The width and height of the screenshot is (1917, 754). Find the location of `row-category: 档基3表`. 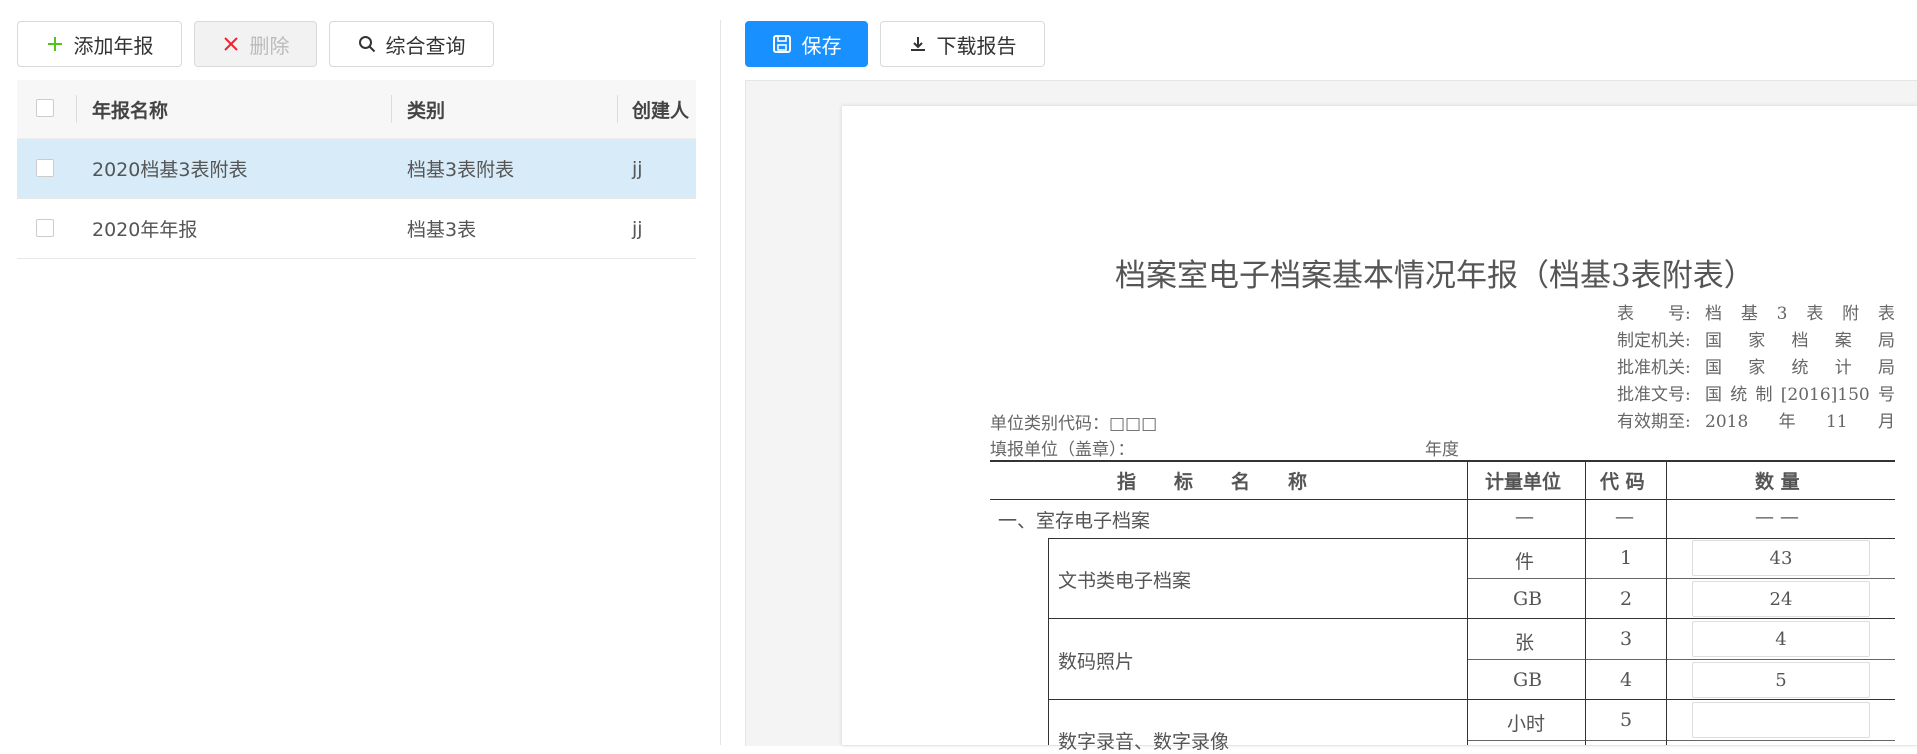

row-category: 档基3表 is located at coordinates (442, 230).